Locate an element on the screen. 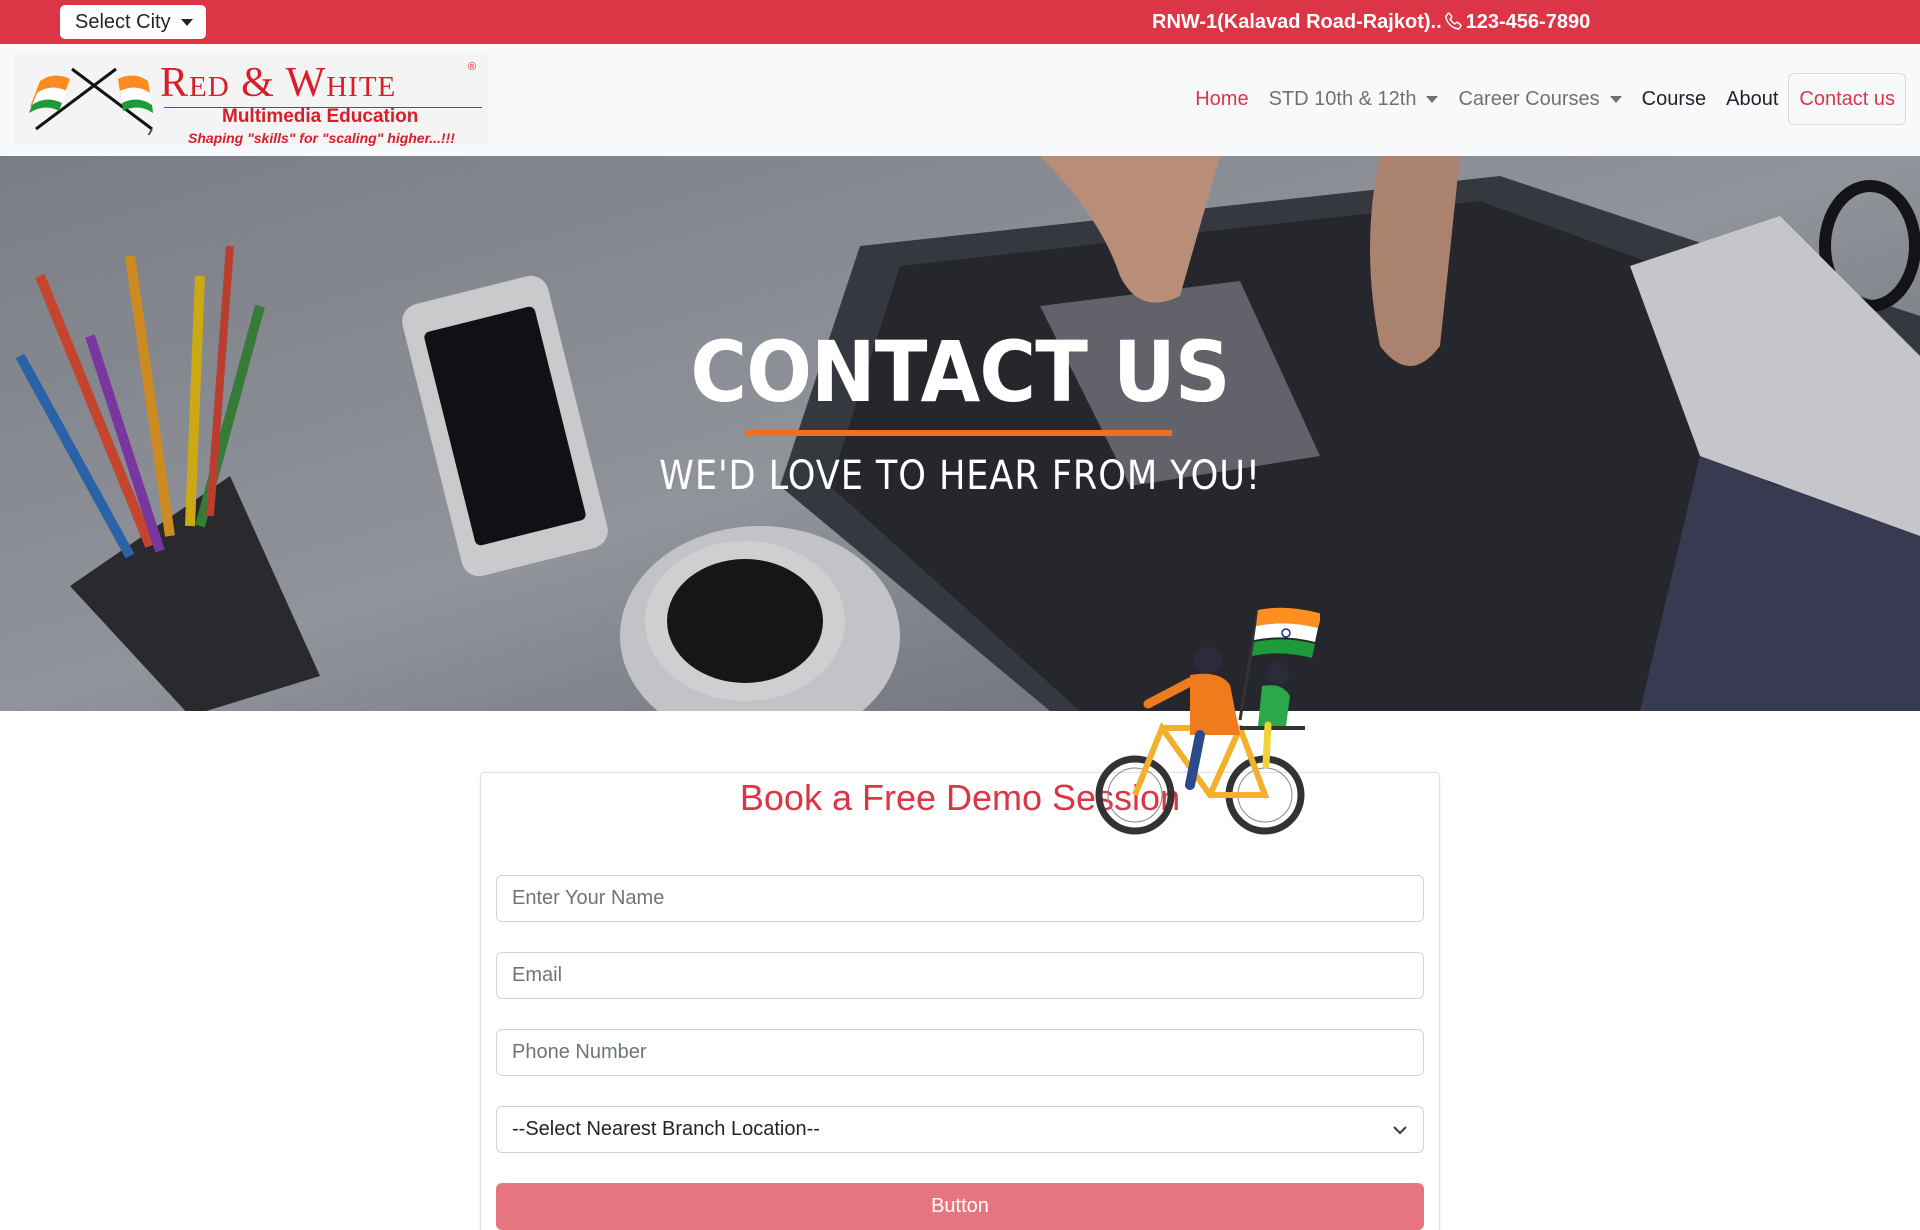  select-city-dropdown: Select City is located at coordinates (133, 22).